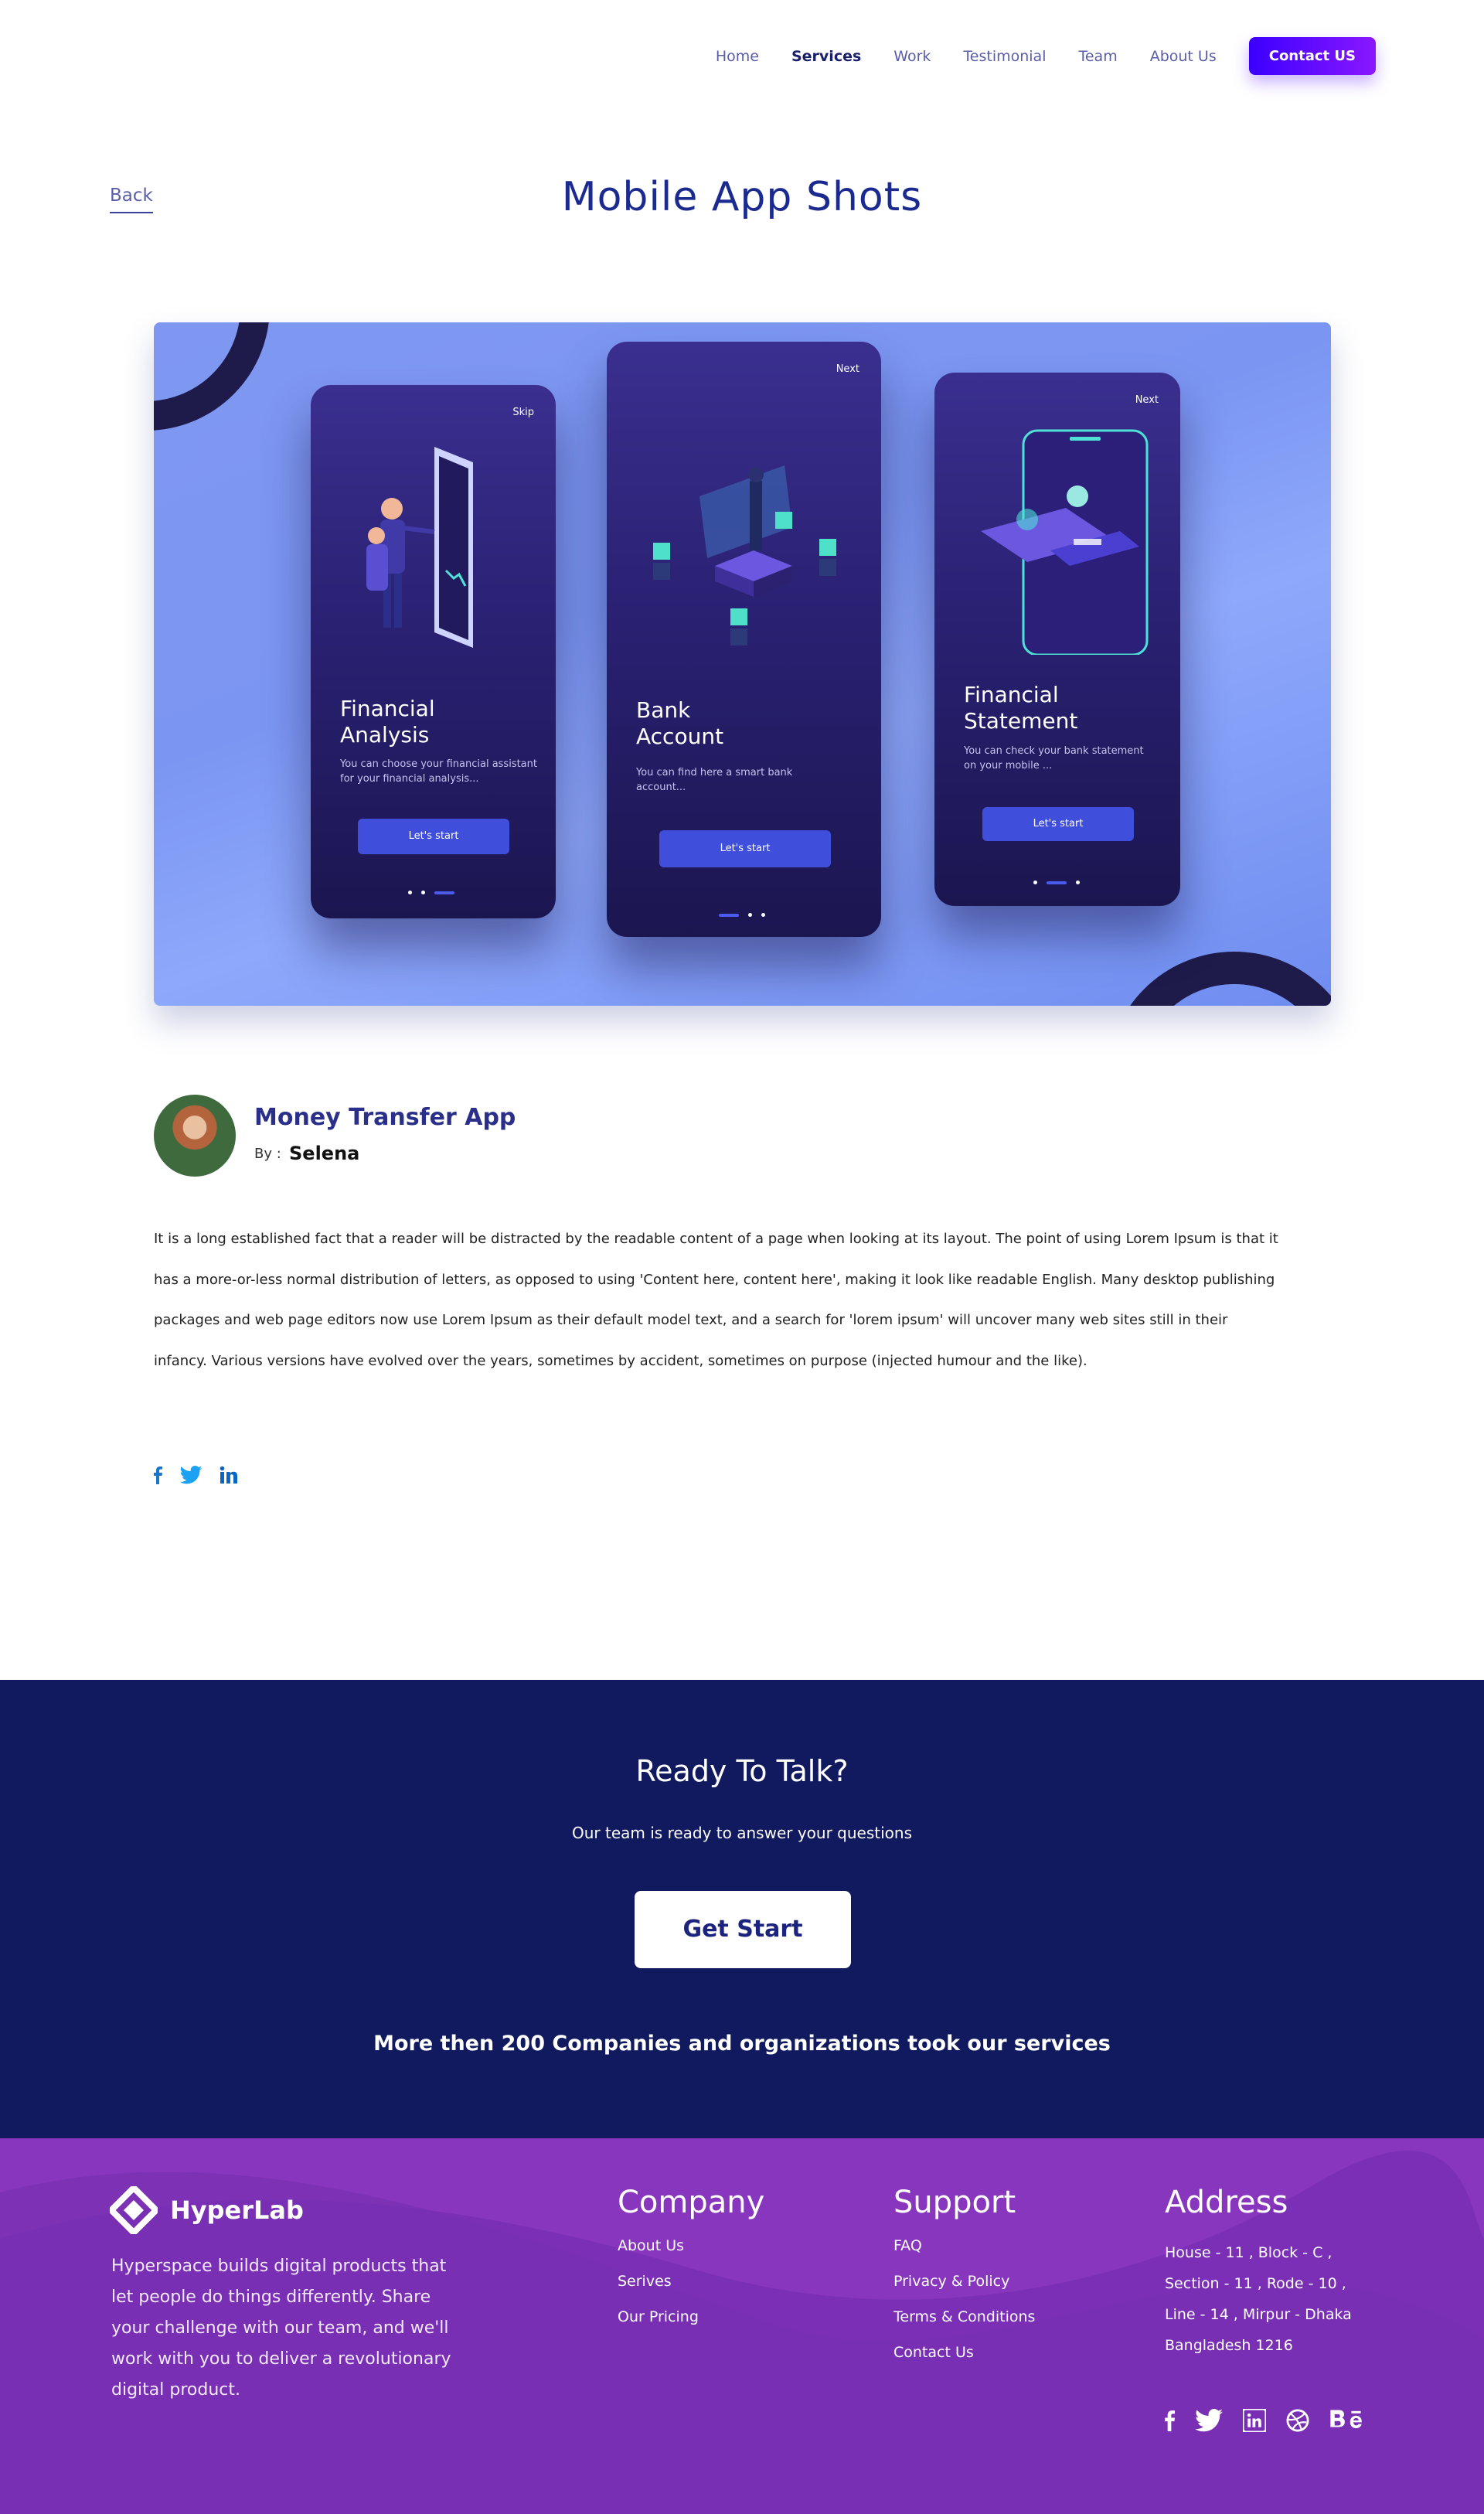  I want to click on analysis-illustration, so click(419, 547).